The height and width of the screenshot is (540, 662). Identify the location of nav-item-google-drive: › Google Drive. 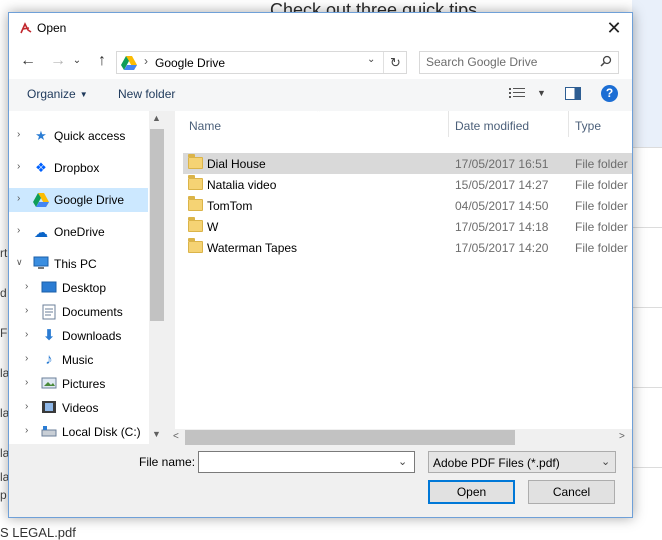
(78, 200).